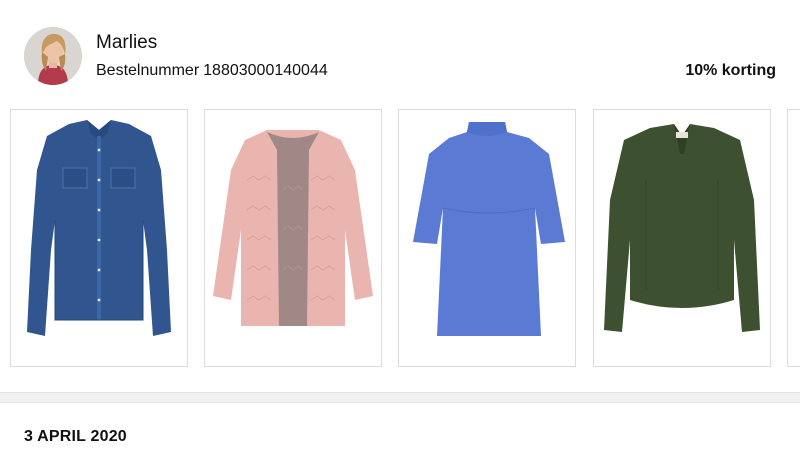 Image resolution: width=800 pixels, height=450 pixels. I want to click on blue-top-icon, so click(489, 229).